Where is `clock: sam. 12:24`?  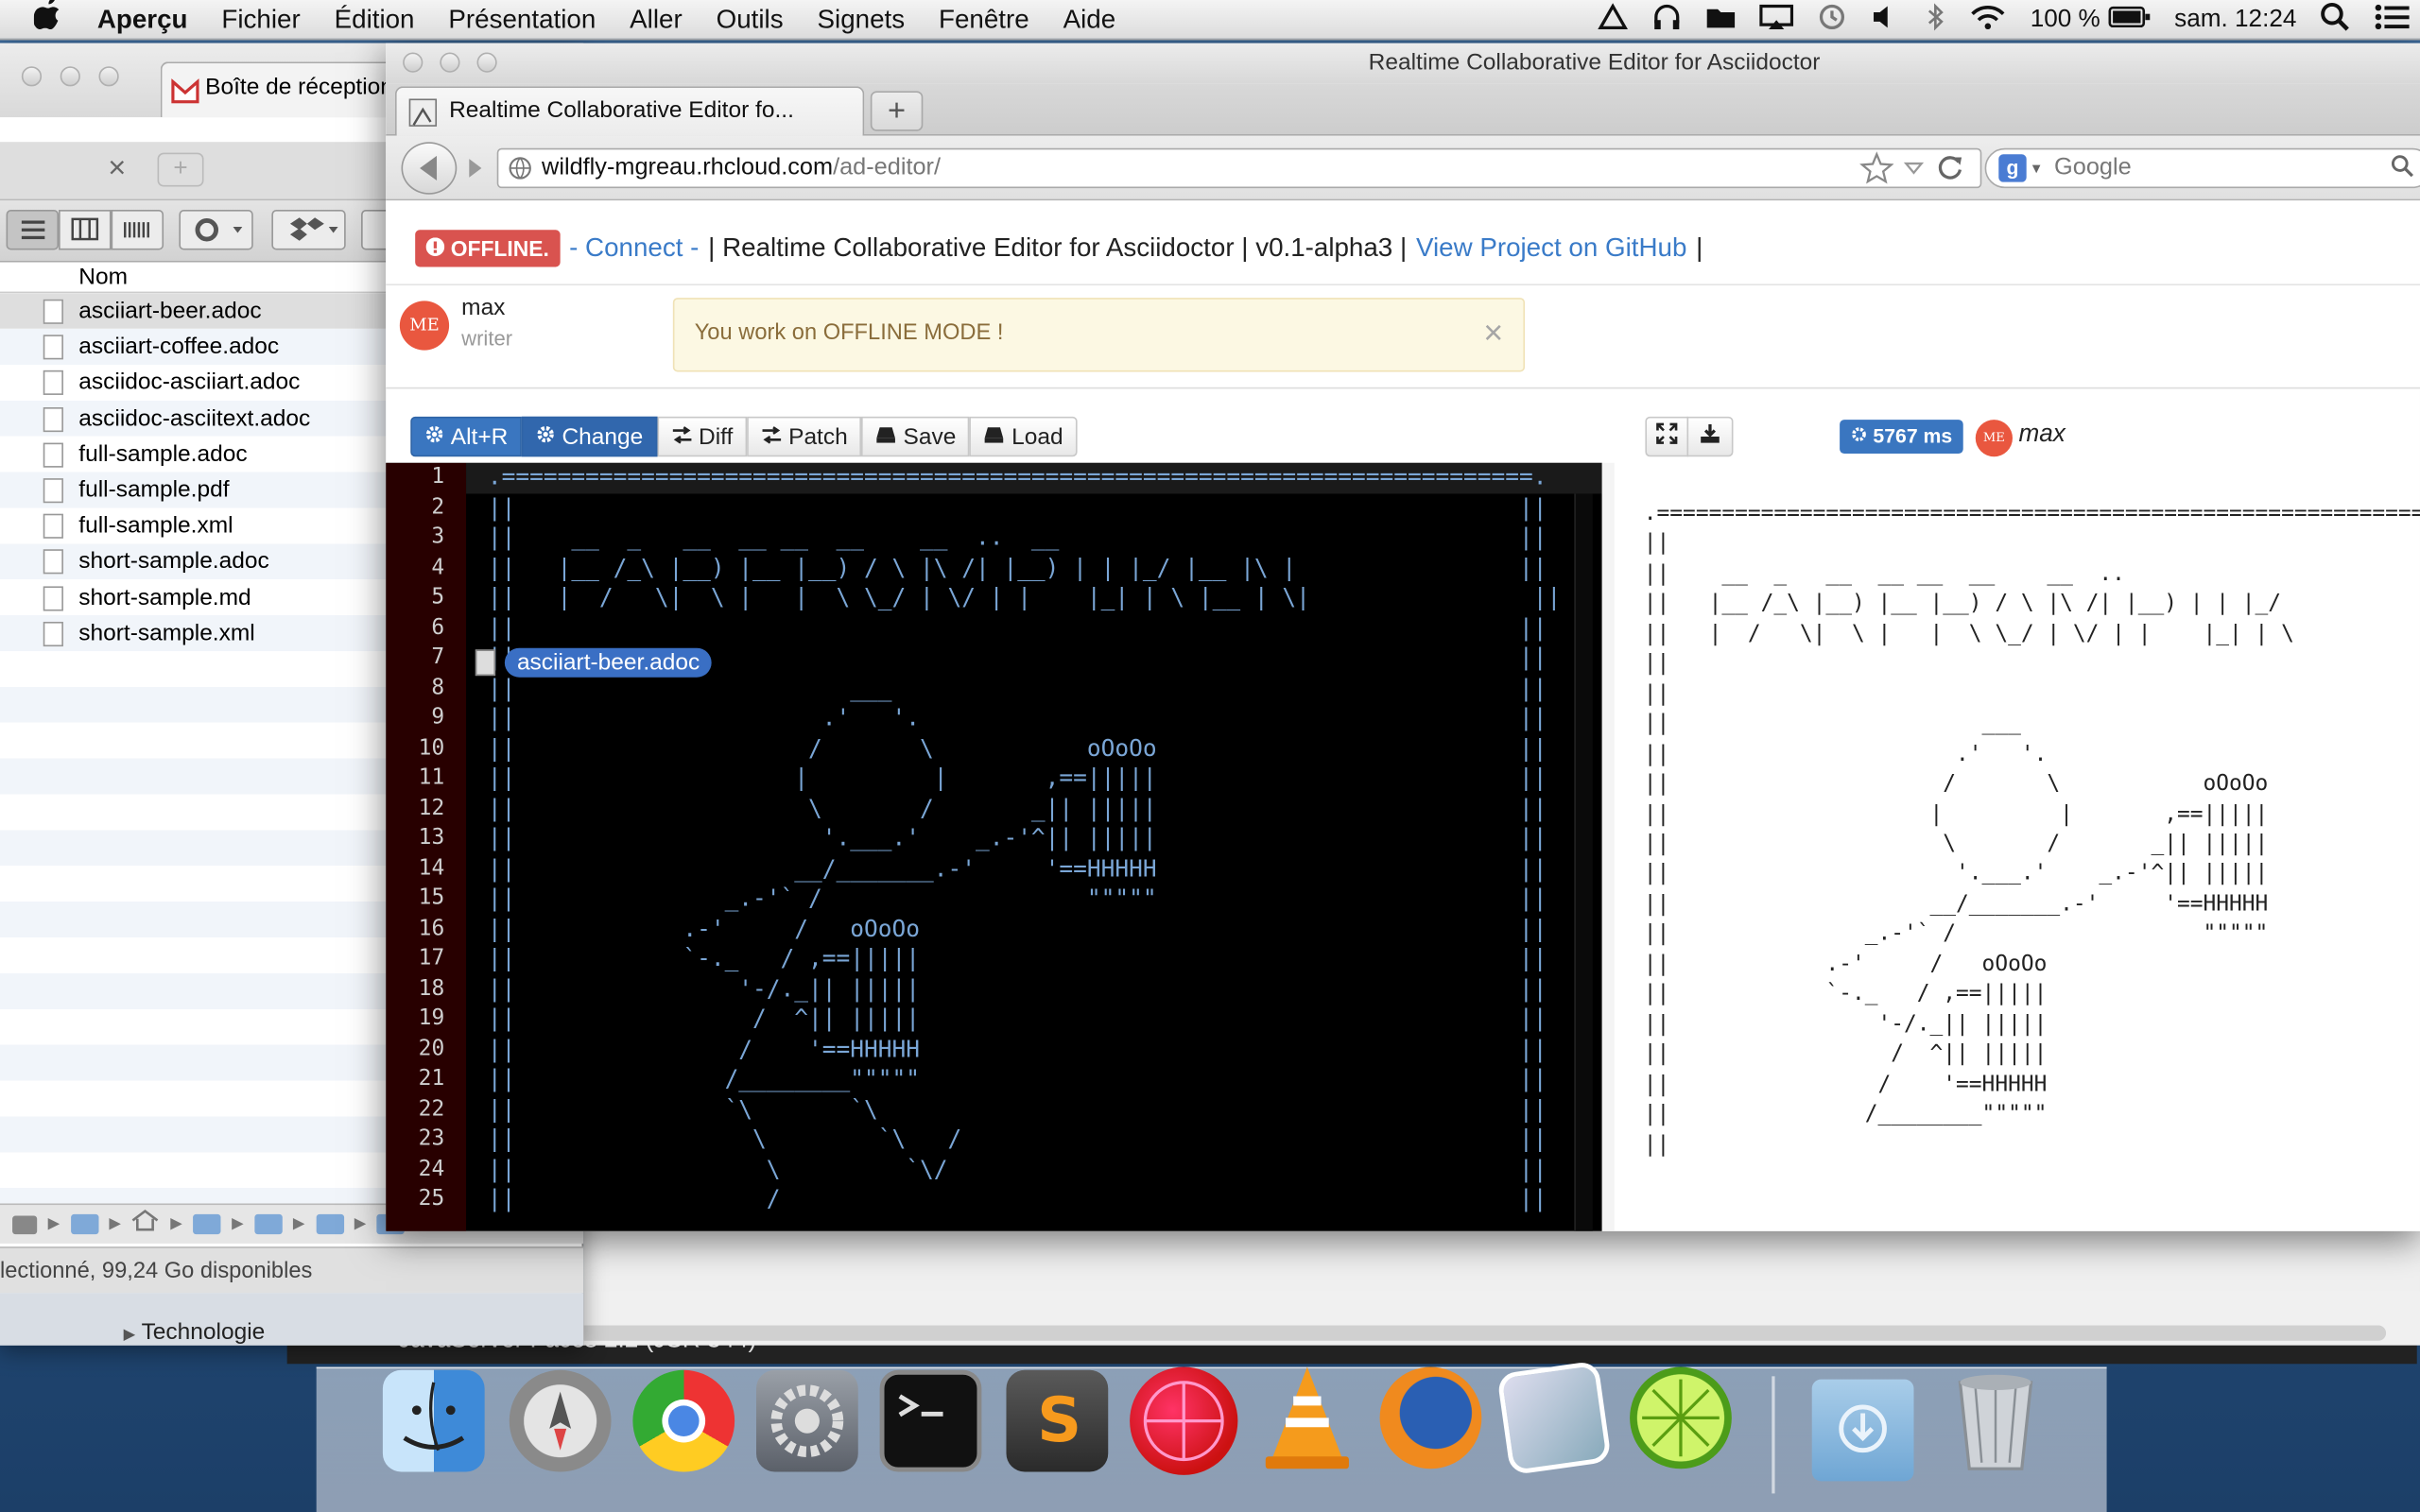 clock: sam. 12:24 is located at coordinates (2235, 20).